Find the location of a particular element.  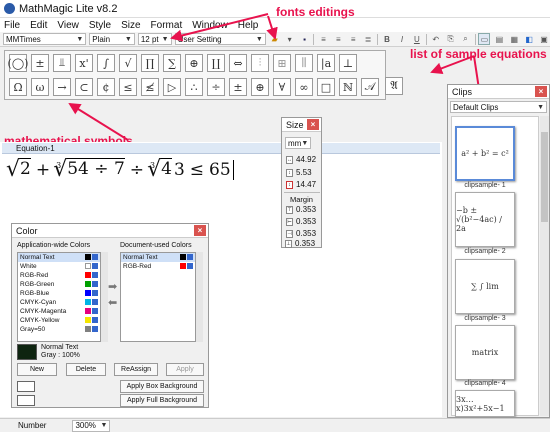

style-select: Plain ▼ is located at coordinates (112, 39).